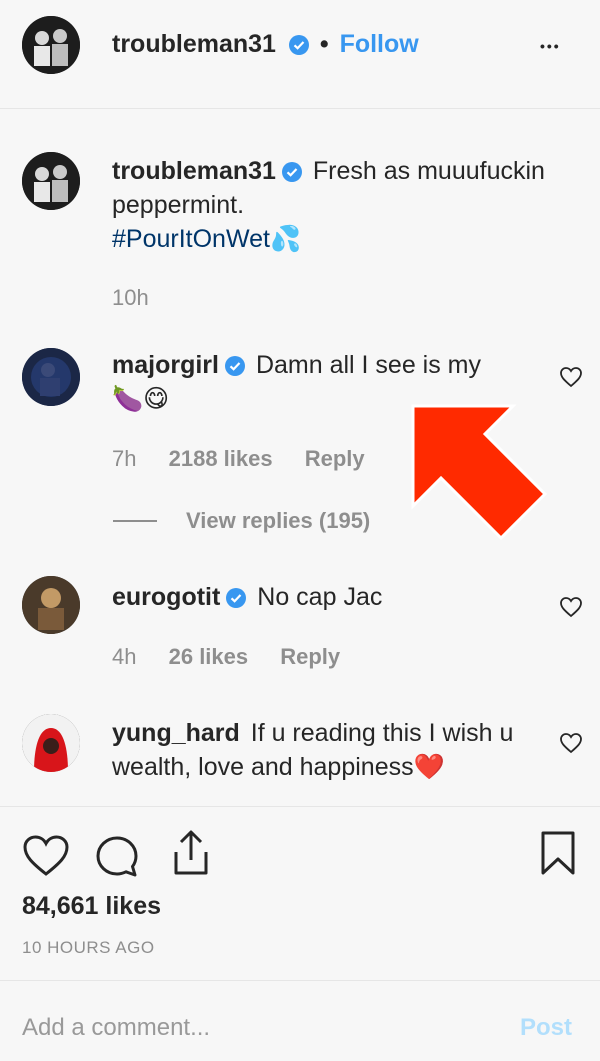 This screenshot has height=1061, width=600. Describe the element at coordinates (91, 906) in the screenshot. I see `likes-count: 84,661 likes` at that location.